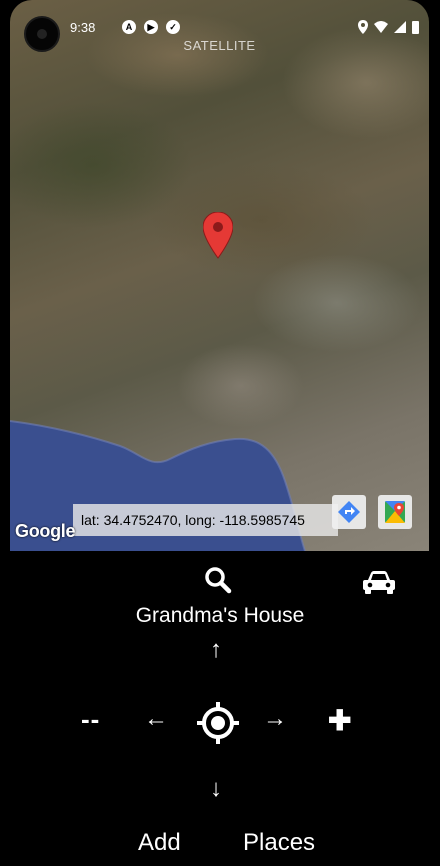 The width and height of the screenshot is (440, 866). I want to click on place-title: Grandma's House, so click(220, 615).